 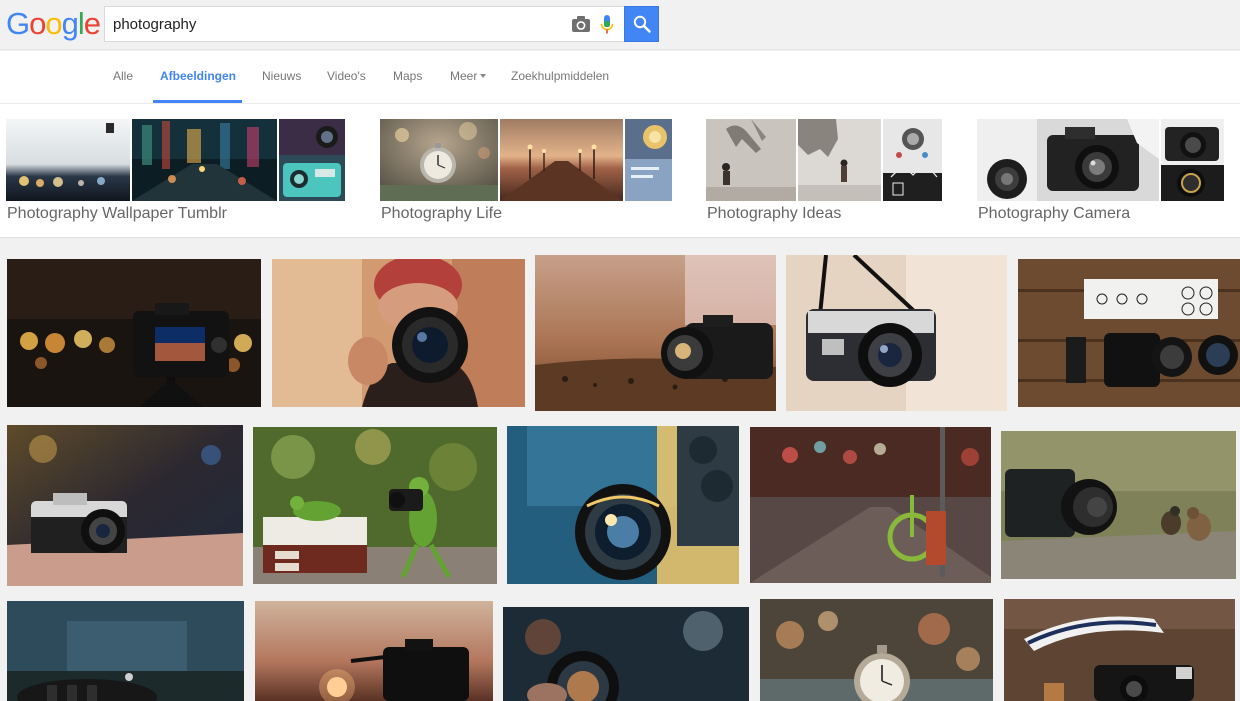 I want to click on related-search-wallpaper-tumblr: Photography Wallpaper Tumblr, so click(x=176, y=174).